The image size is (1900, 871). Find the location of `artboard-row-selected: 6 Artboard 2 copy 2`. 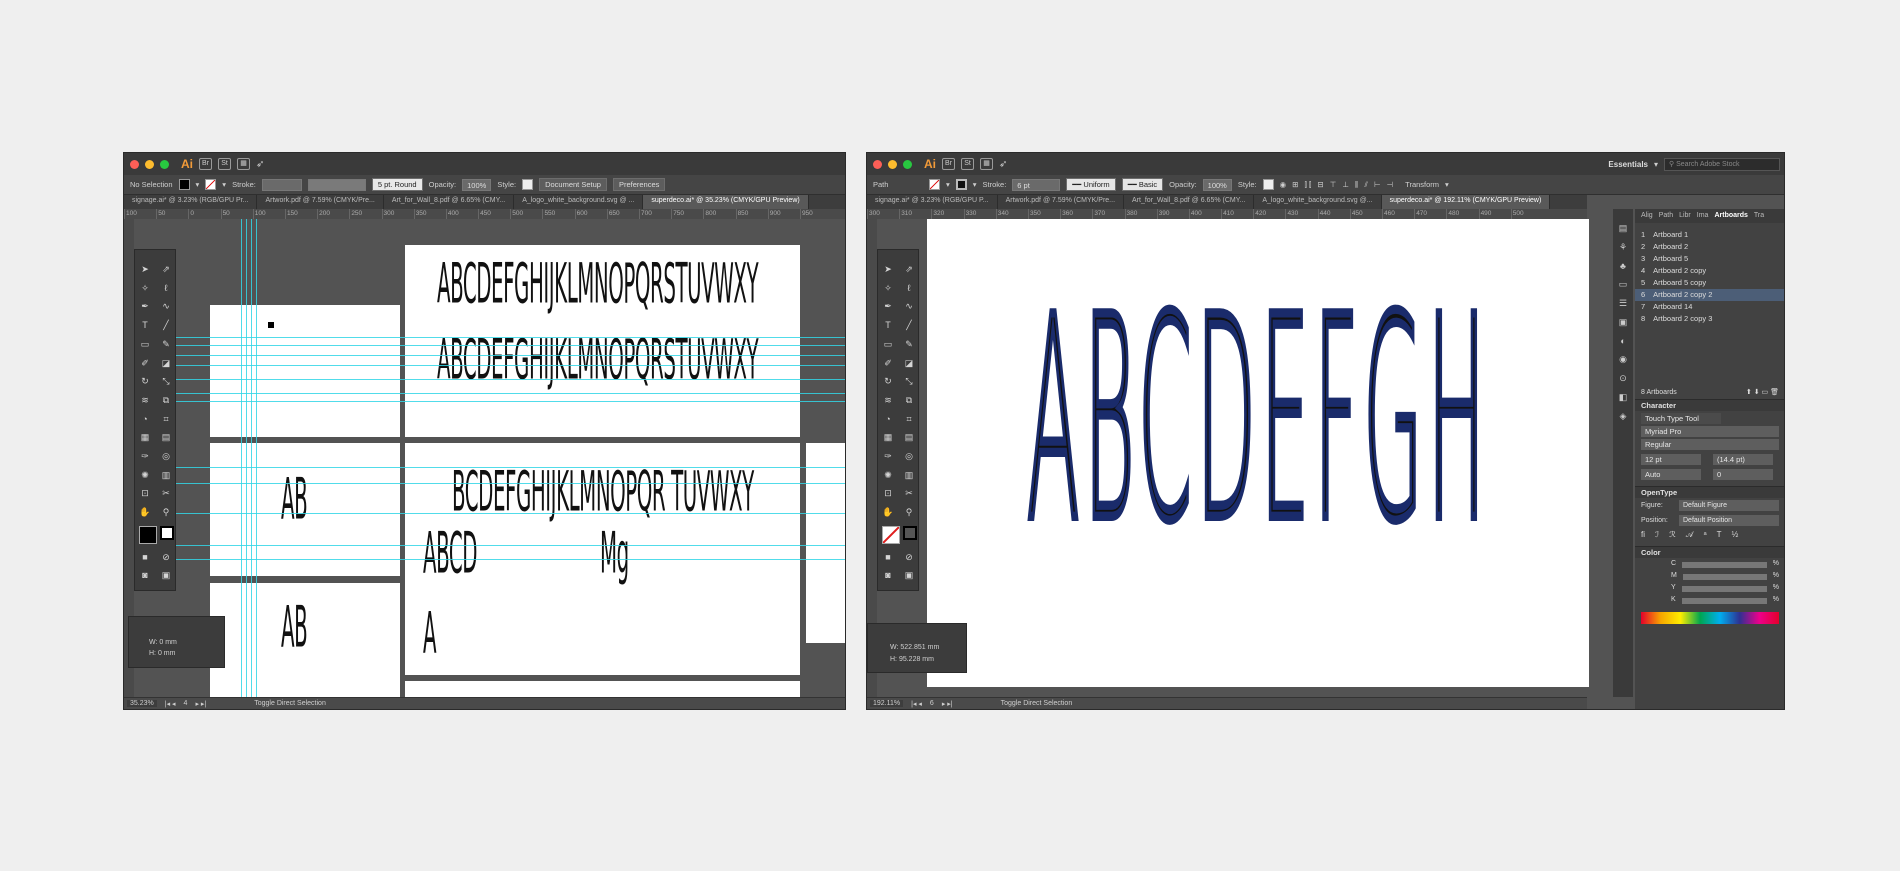

artboard-row-selected: 6 Artboard 2 copy 2 is located at coordinates (1709, 295).